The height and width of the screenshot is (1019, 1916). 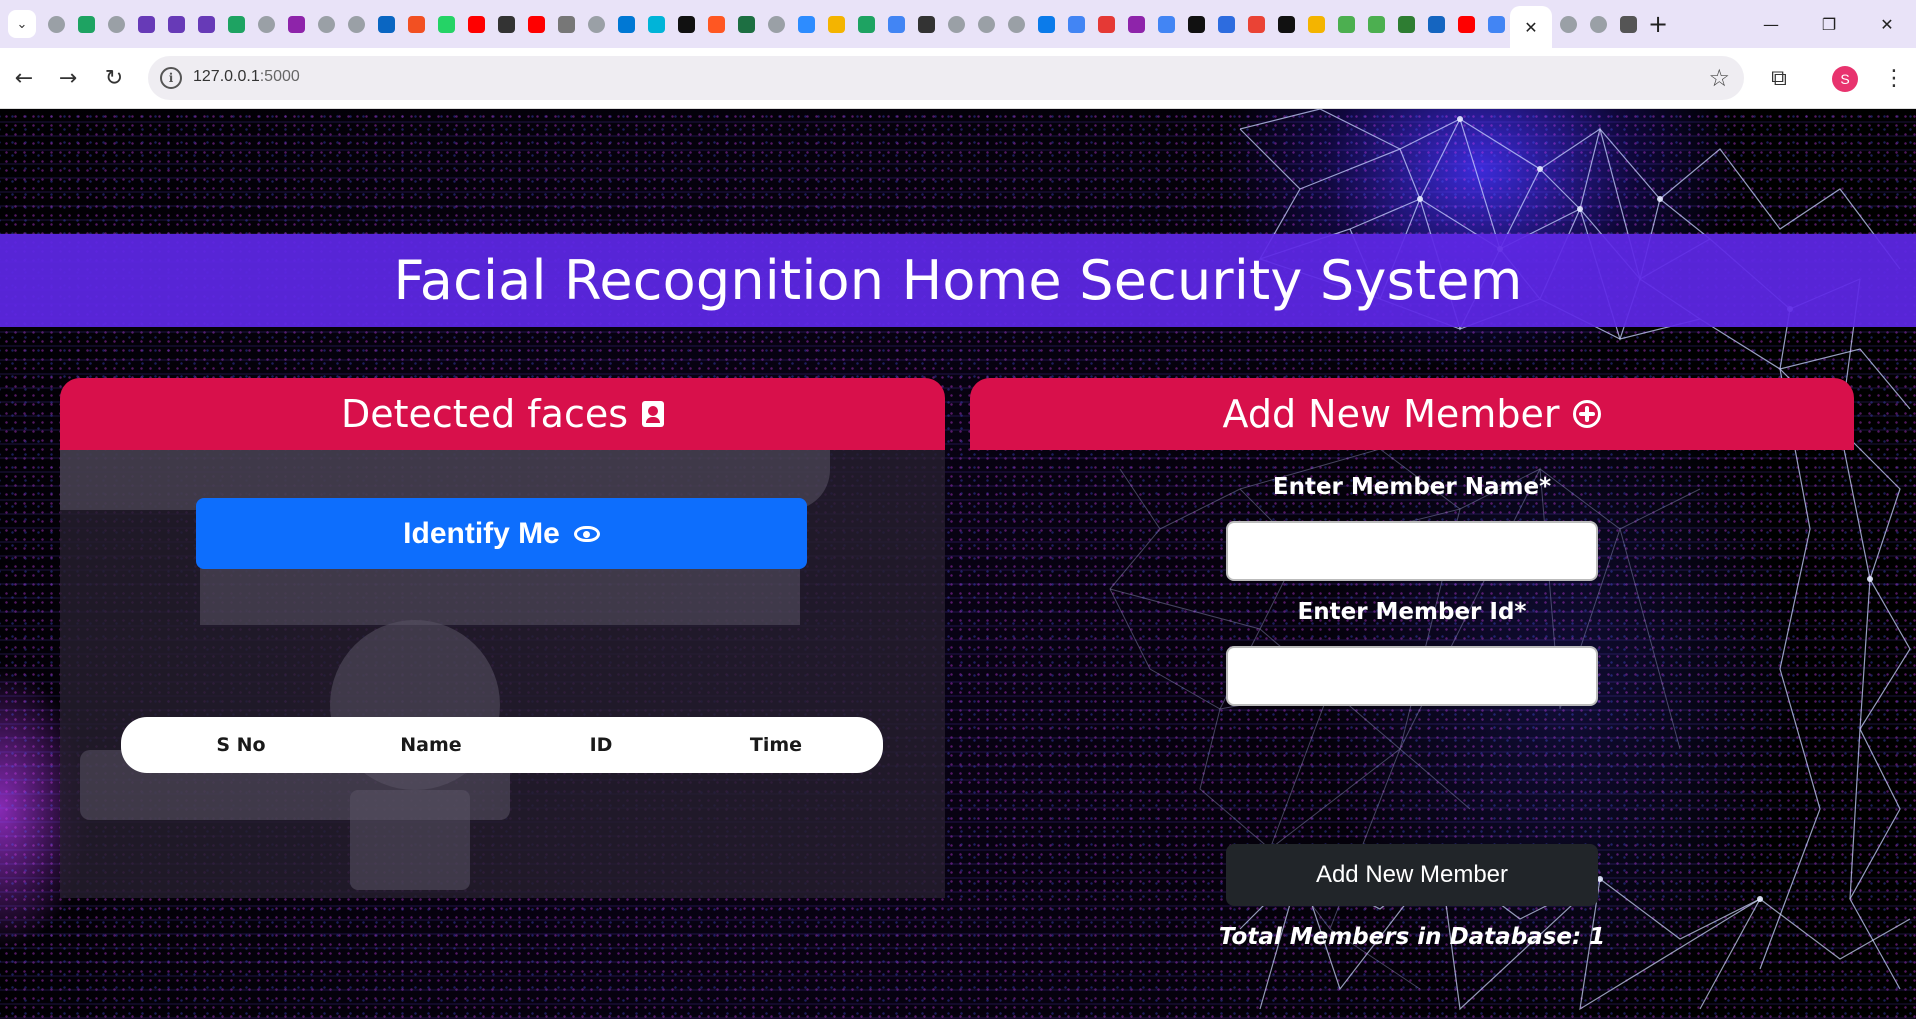 What do you see at coordinates (1771, 24) in the screenshot?
I see `minimize-icon: —` at bounding box center [1771, 24].